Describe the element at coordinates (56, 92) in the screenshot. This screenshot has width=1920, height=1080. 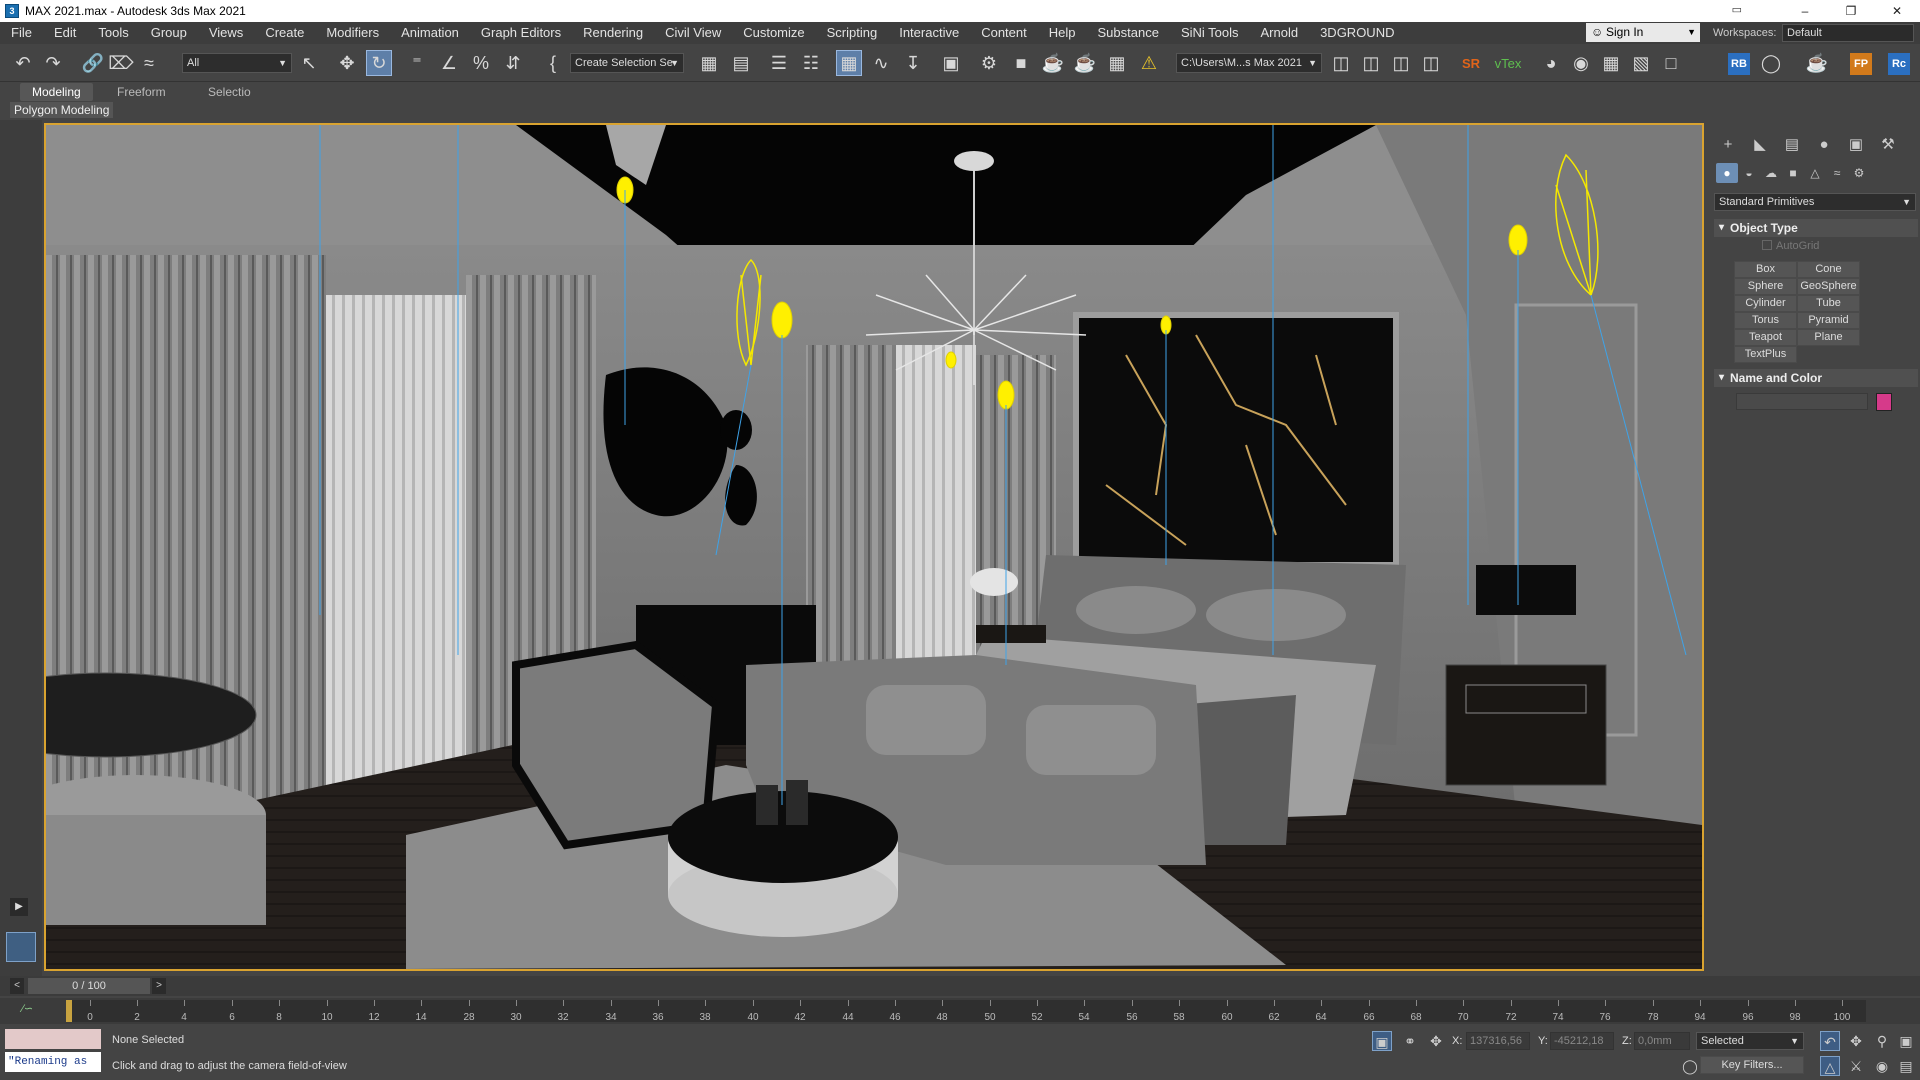
I see `tab-modeling: Modeling` at that location.